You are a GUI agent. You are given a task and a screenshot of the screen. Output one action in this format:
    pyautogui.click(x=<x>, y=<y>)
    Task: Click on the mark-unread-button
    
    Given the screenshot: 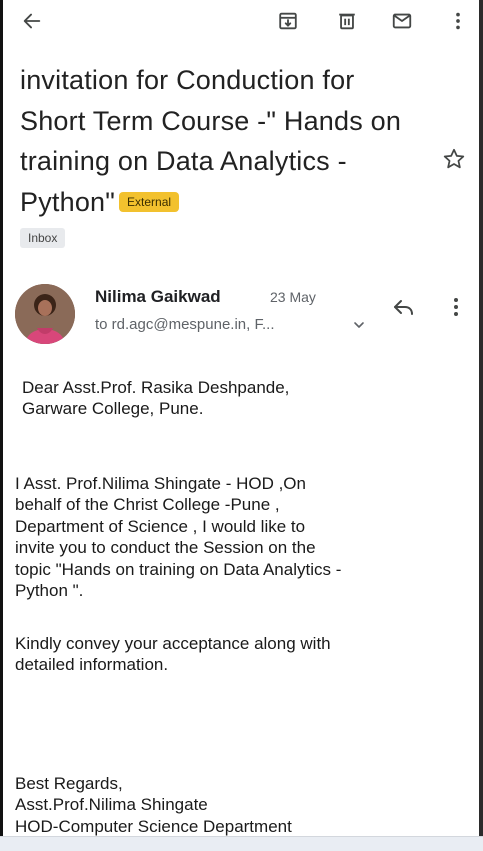 What is the action you would take?
    pyautogui.click(x=402, y=21)
    